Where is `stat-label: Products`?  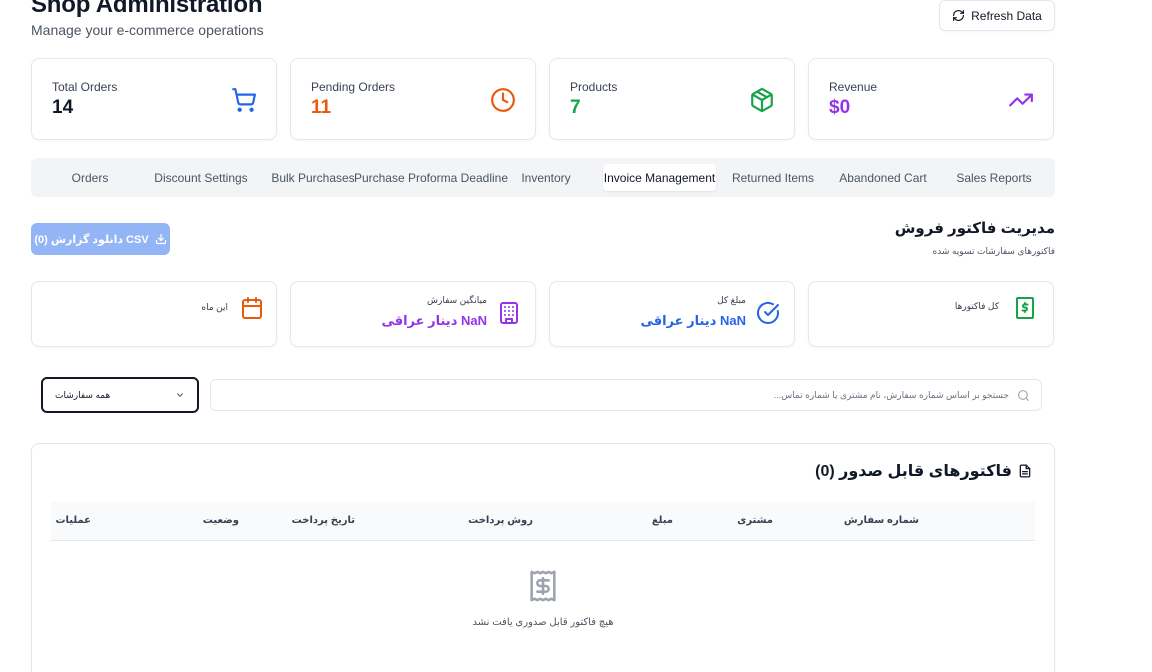
stat-label: Products is located at coordinates (594, 87).